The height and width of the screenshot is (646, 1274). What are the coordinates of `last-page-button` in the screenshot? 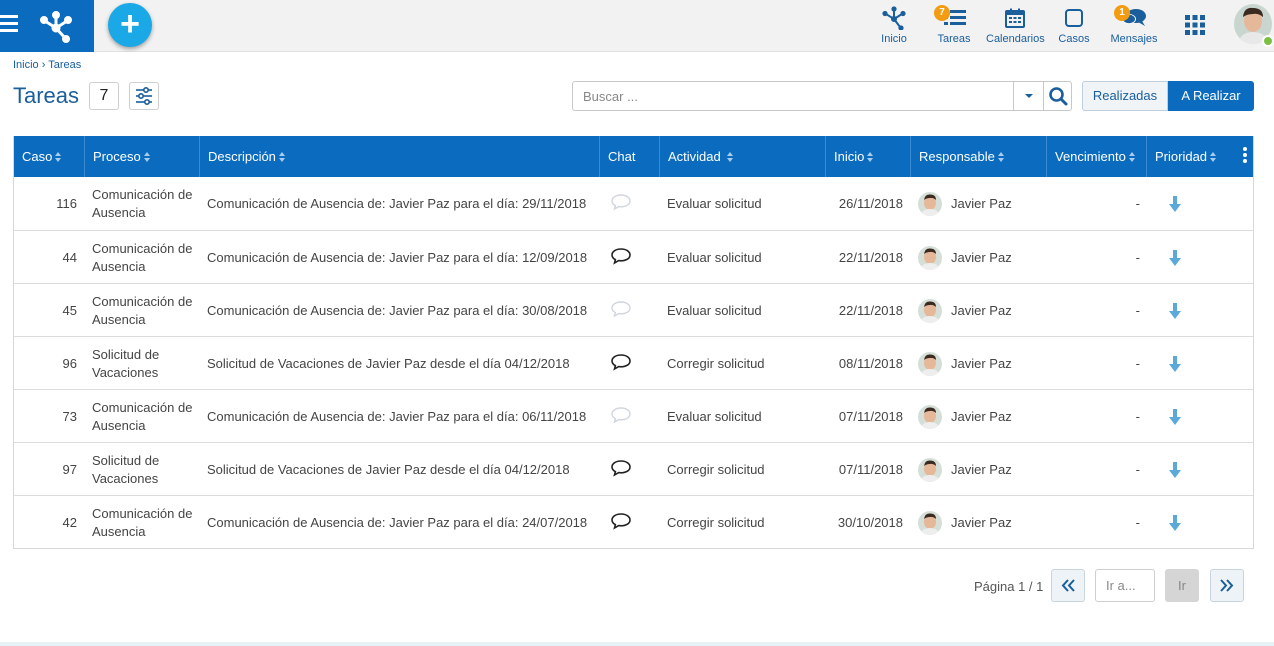 It's located at (1227, 585).